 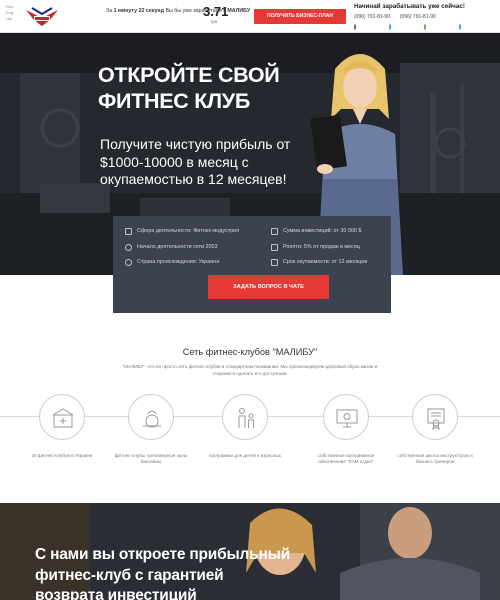 I want to click on promo-brand: МАЛИБУ, so click(x=239, y=11).